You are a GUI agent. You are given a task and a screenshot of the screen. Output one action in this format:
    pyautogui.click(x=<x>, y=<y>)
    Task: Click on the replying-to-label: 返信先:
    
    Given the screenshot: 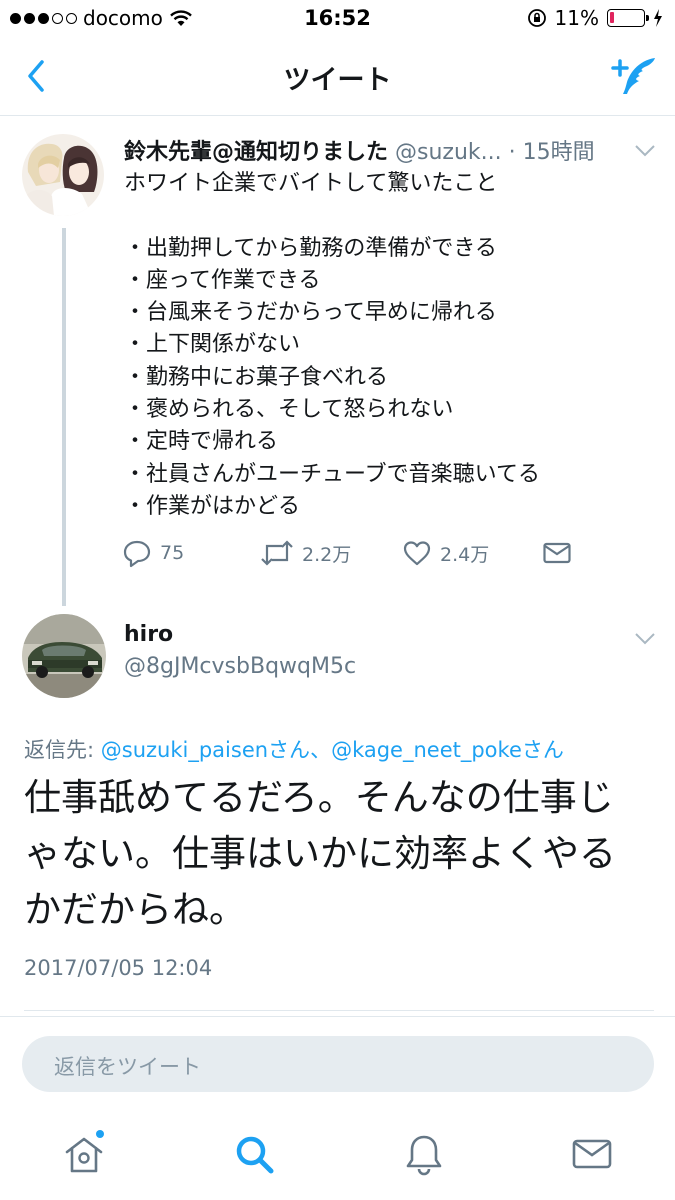 What is the action you would take?
    pyautogui.click(x=62, y=750)
    